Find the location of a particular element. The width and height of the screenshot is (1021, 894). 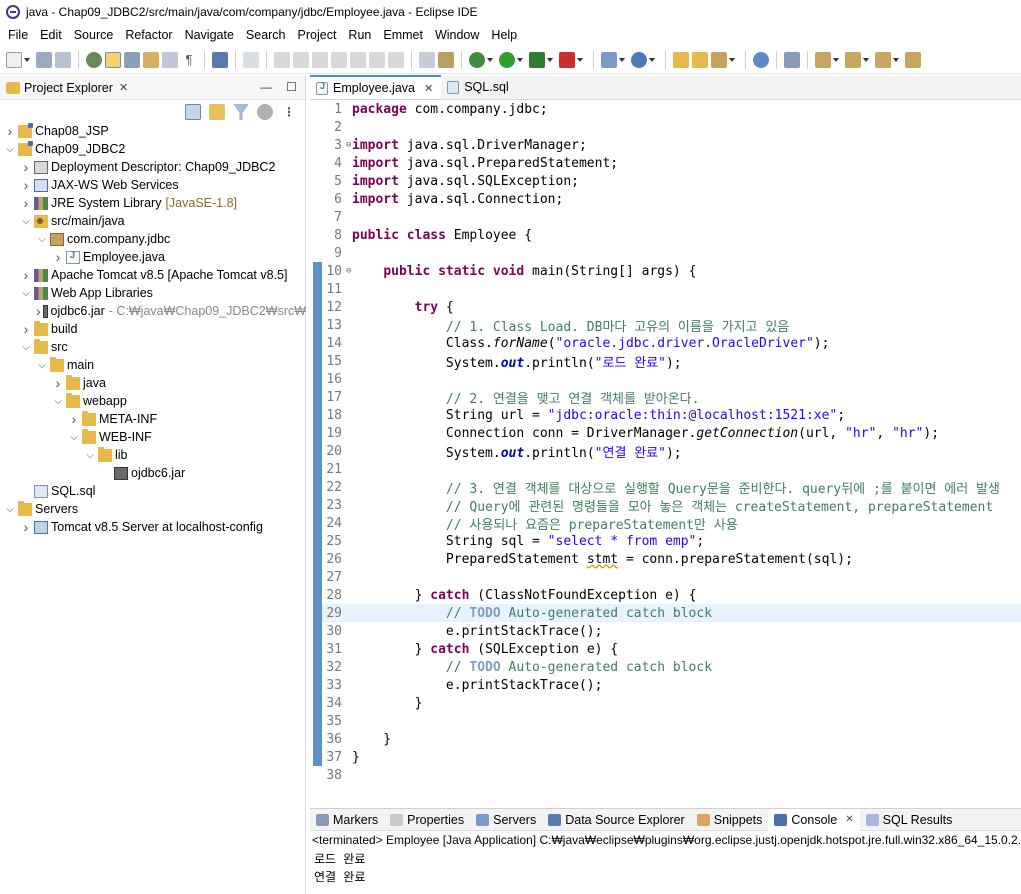

filter-icon is located at coordinates (241, 112).